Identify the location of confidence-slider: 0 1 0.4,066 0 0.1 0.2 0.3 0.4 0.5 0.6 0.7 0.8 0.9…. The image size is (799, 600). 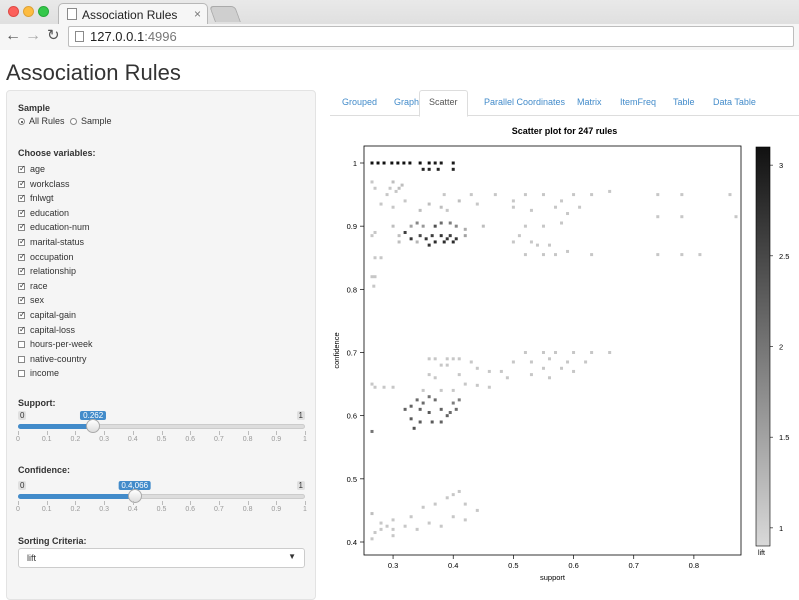
(161, 501).